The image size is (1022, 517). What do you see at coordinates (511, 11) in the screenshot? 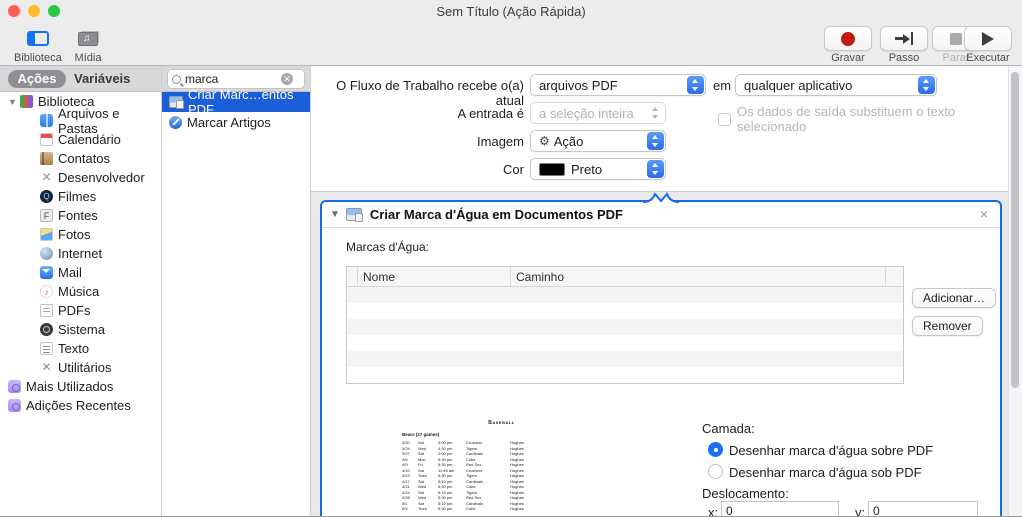
I see `title-bar: Sem Título (Ação Rápida)` at bounding box center [511, 11].